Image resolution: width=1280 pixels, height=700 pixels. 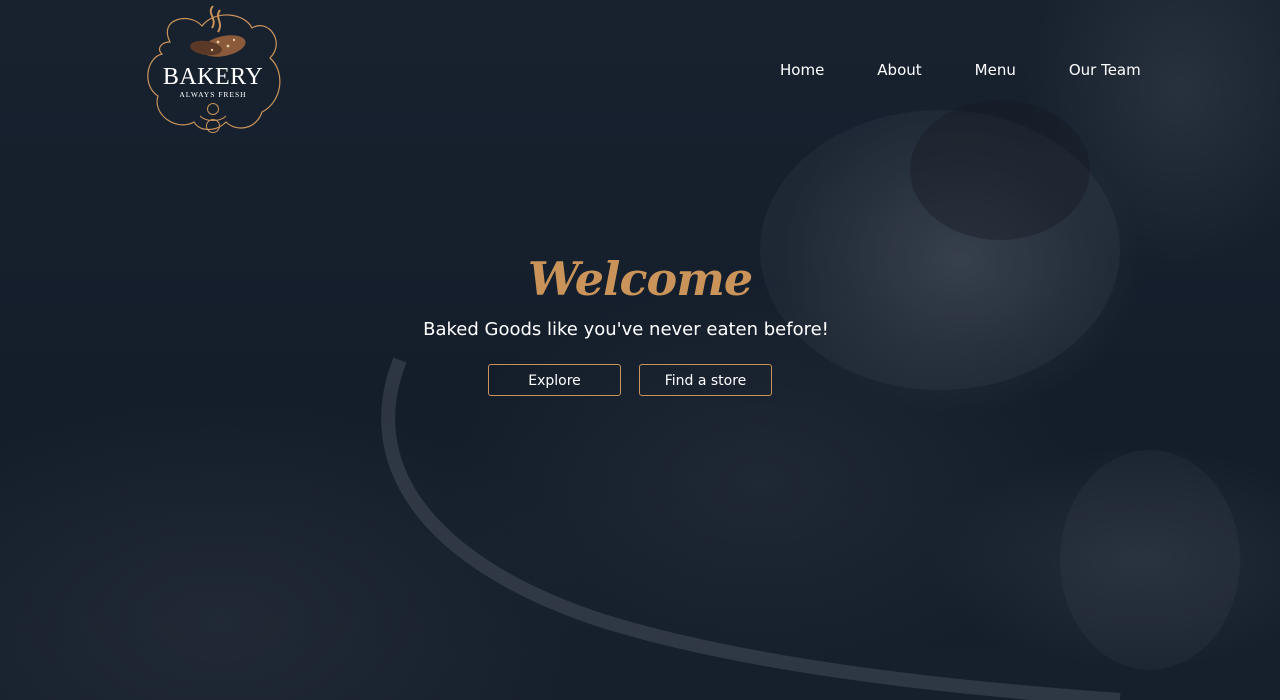 What do you see at coordinates (1105, 70) in the screenshot?
I see `nav-our-team-link: Our Team` at bounding box center [1105, 70].